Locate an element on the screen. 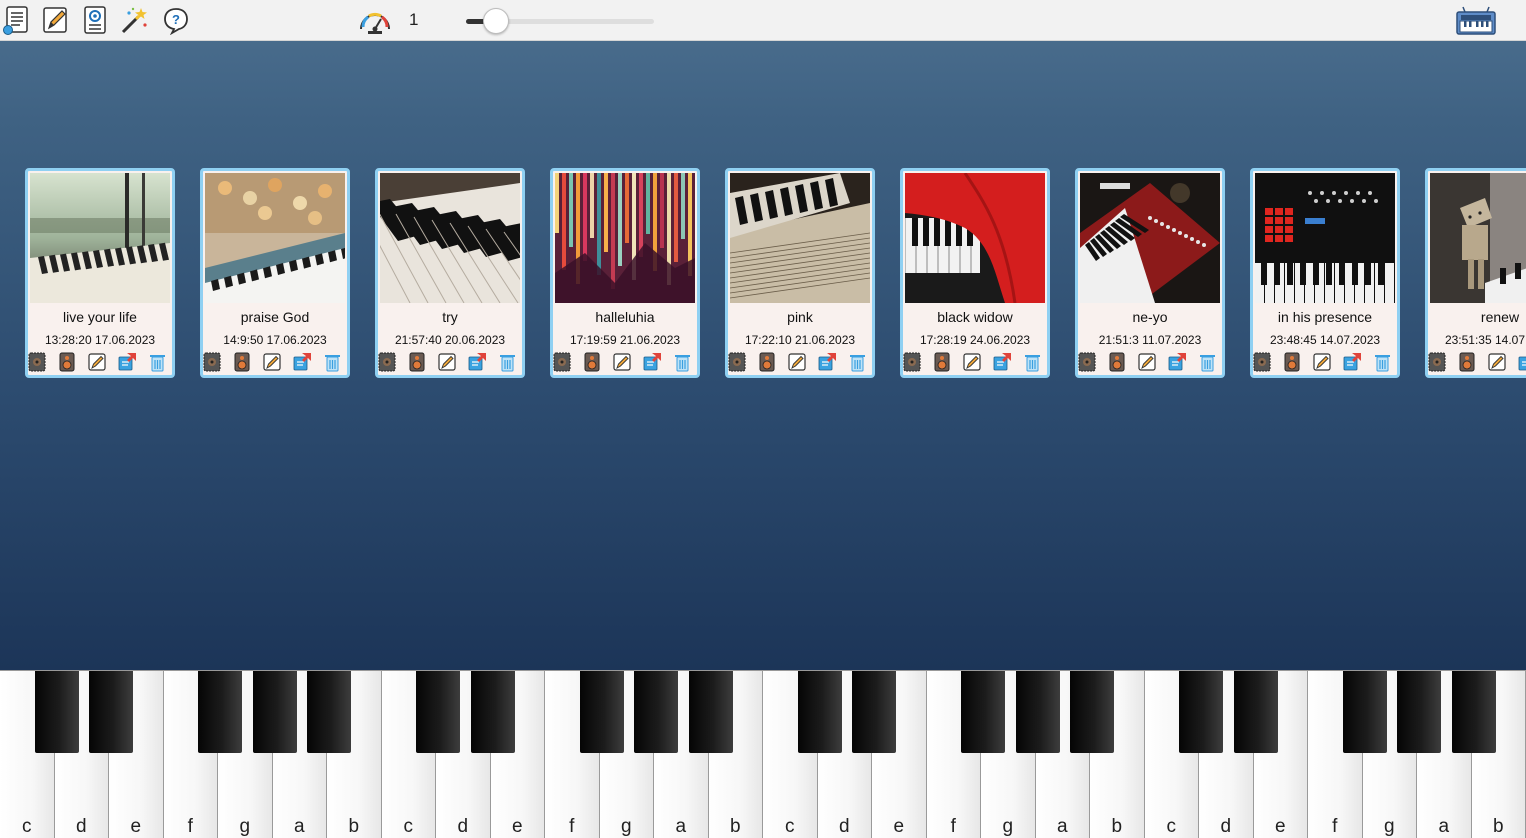 The width and height of the screenshot is (1526, 838). song-list-icon is located at coordinates (16, 20).